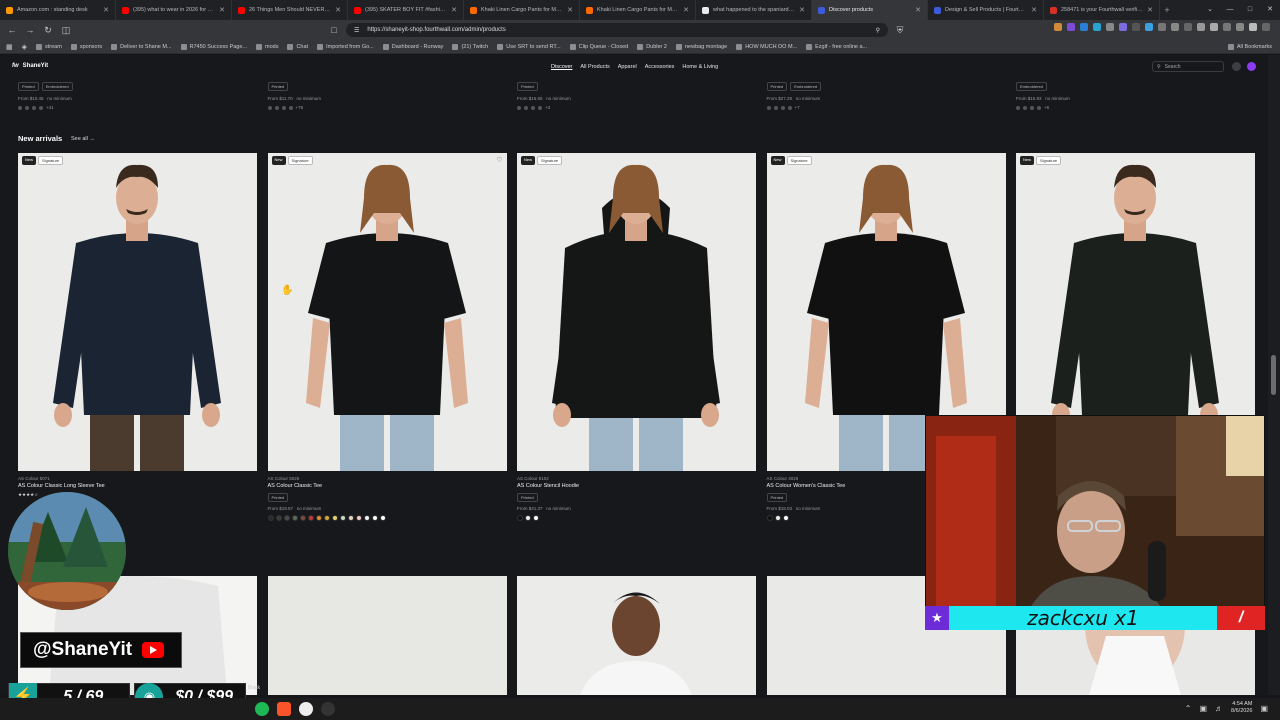 The width and height of the screenshot is (1280, 720). I want to click on bookmark-item: sponsors, so click(86, 46).